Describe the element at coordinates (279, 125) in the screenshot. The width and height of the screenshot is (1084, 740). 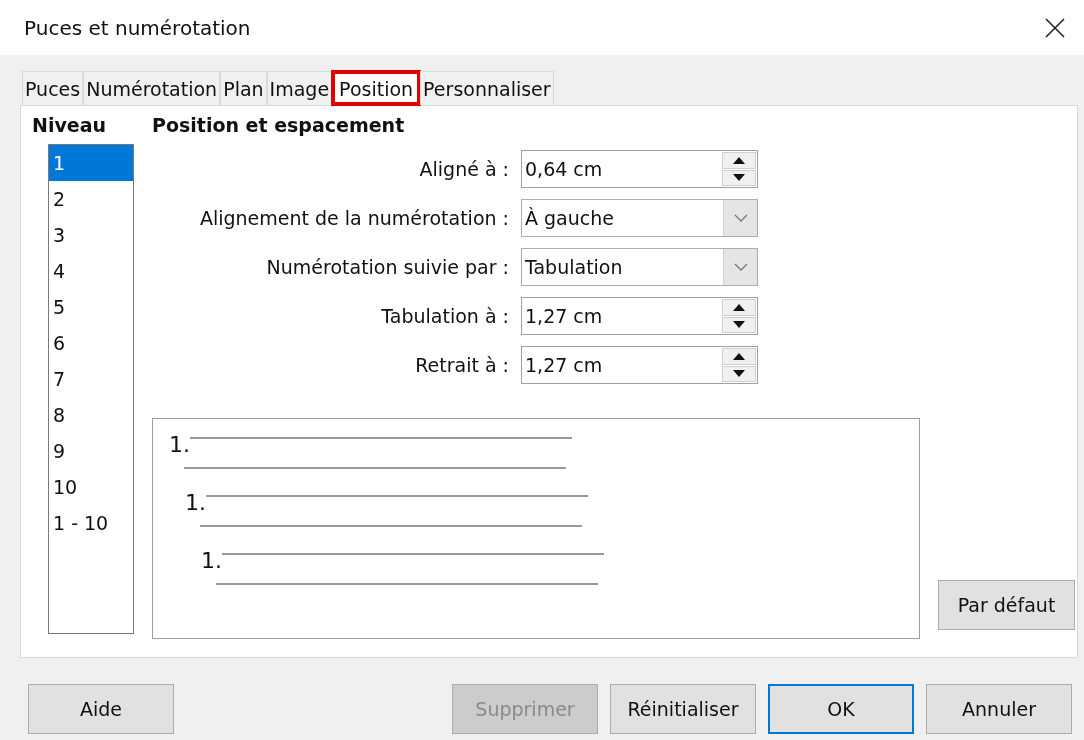
I see `section-heading: Position et espacement` at that location.